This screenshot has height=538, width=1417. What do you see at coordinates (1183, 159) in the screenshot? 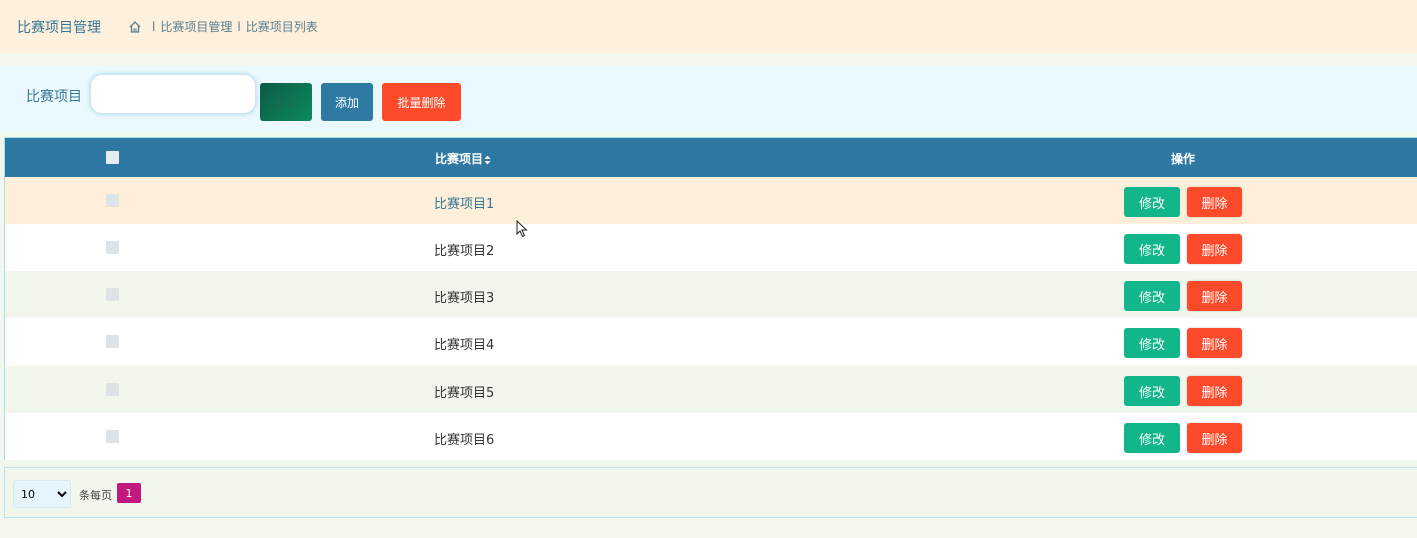
I see `column-header-actions: 操作` at bounding box center [1183, 159].